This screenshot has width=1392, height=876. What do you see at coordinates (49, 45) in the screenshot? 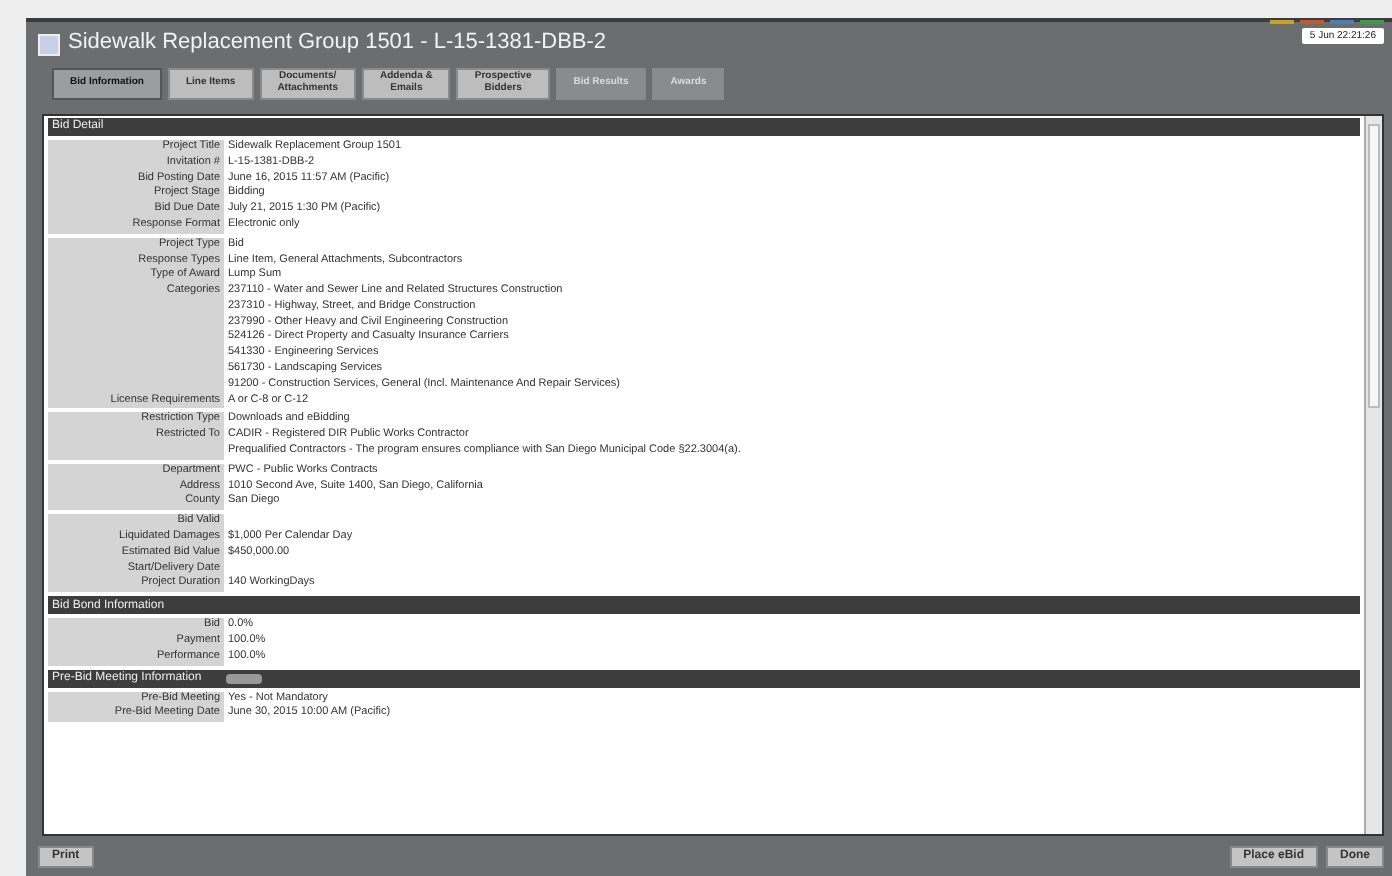
I see `app-icon` at bounding box center [49, 45].